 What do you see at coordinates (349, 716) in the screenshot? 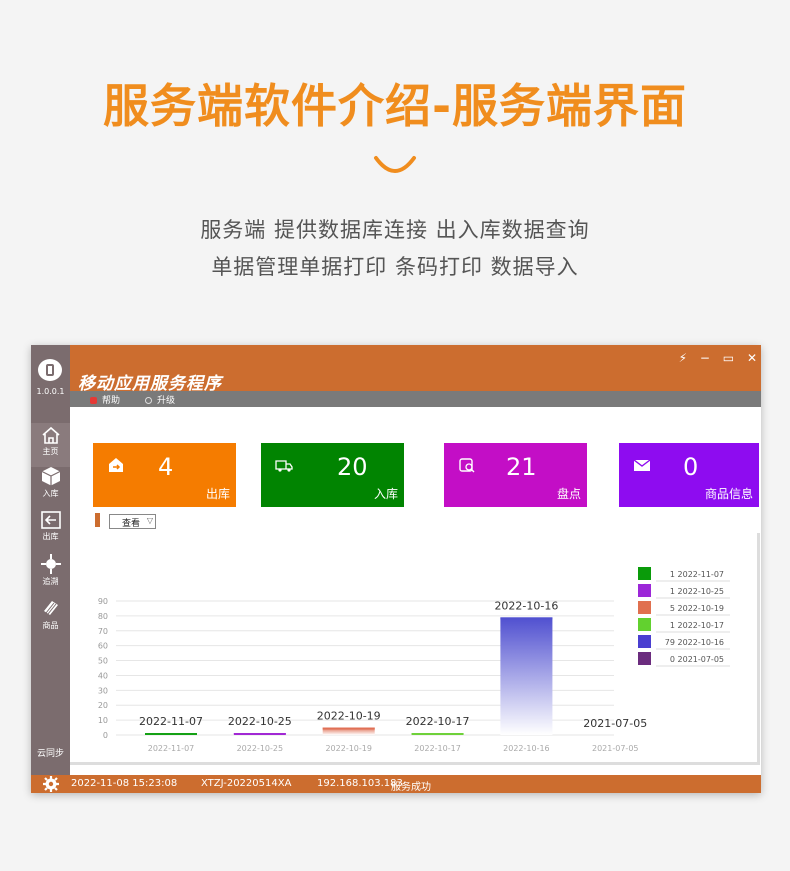
I see `data-label: 2022-10-19` at bounding box center [349, 716].